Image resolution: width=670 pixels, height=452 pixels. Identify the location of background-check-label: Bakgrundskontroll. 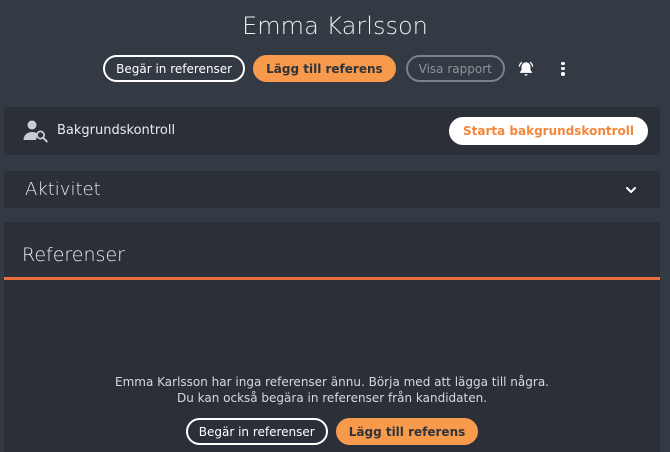
(116, 130).